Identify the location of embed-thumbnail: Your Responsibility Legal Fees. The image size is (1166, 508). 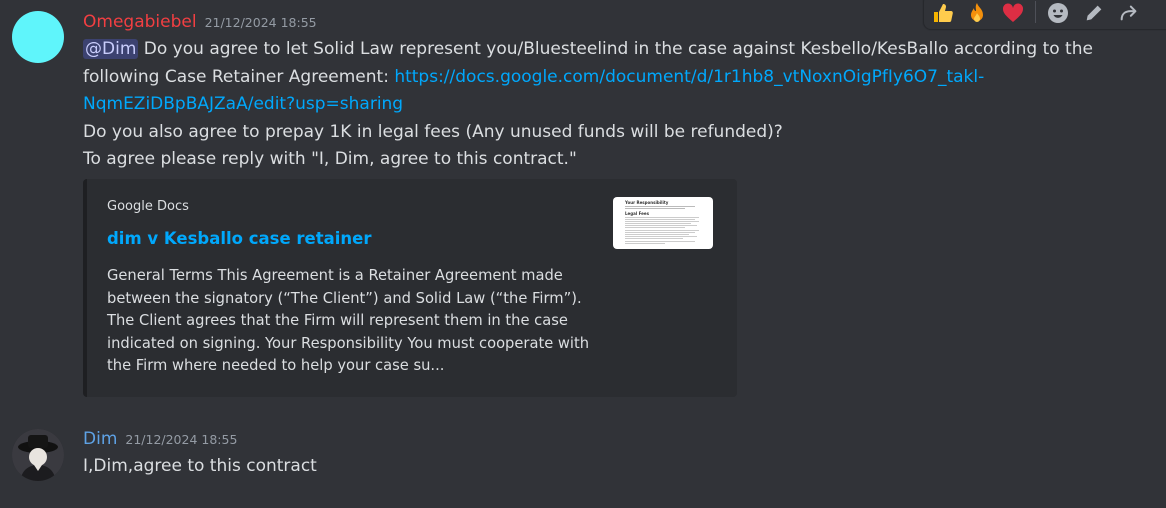
(663, 223).